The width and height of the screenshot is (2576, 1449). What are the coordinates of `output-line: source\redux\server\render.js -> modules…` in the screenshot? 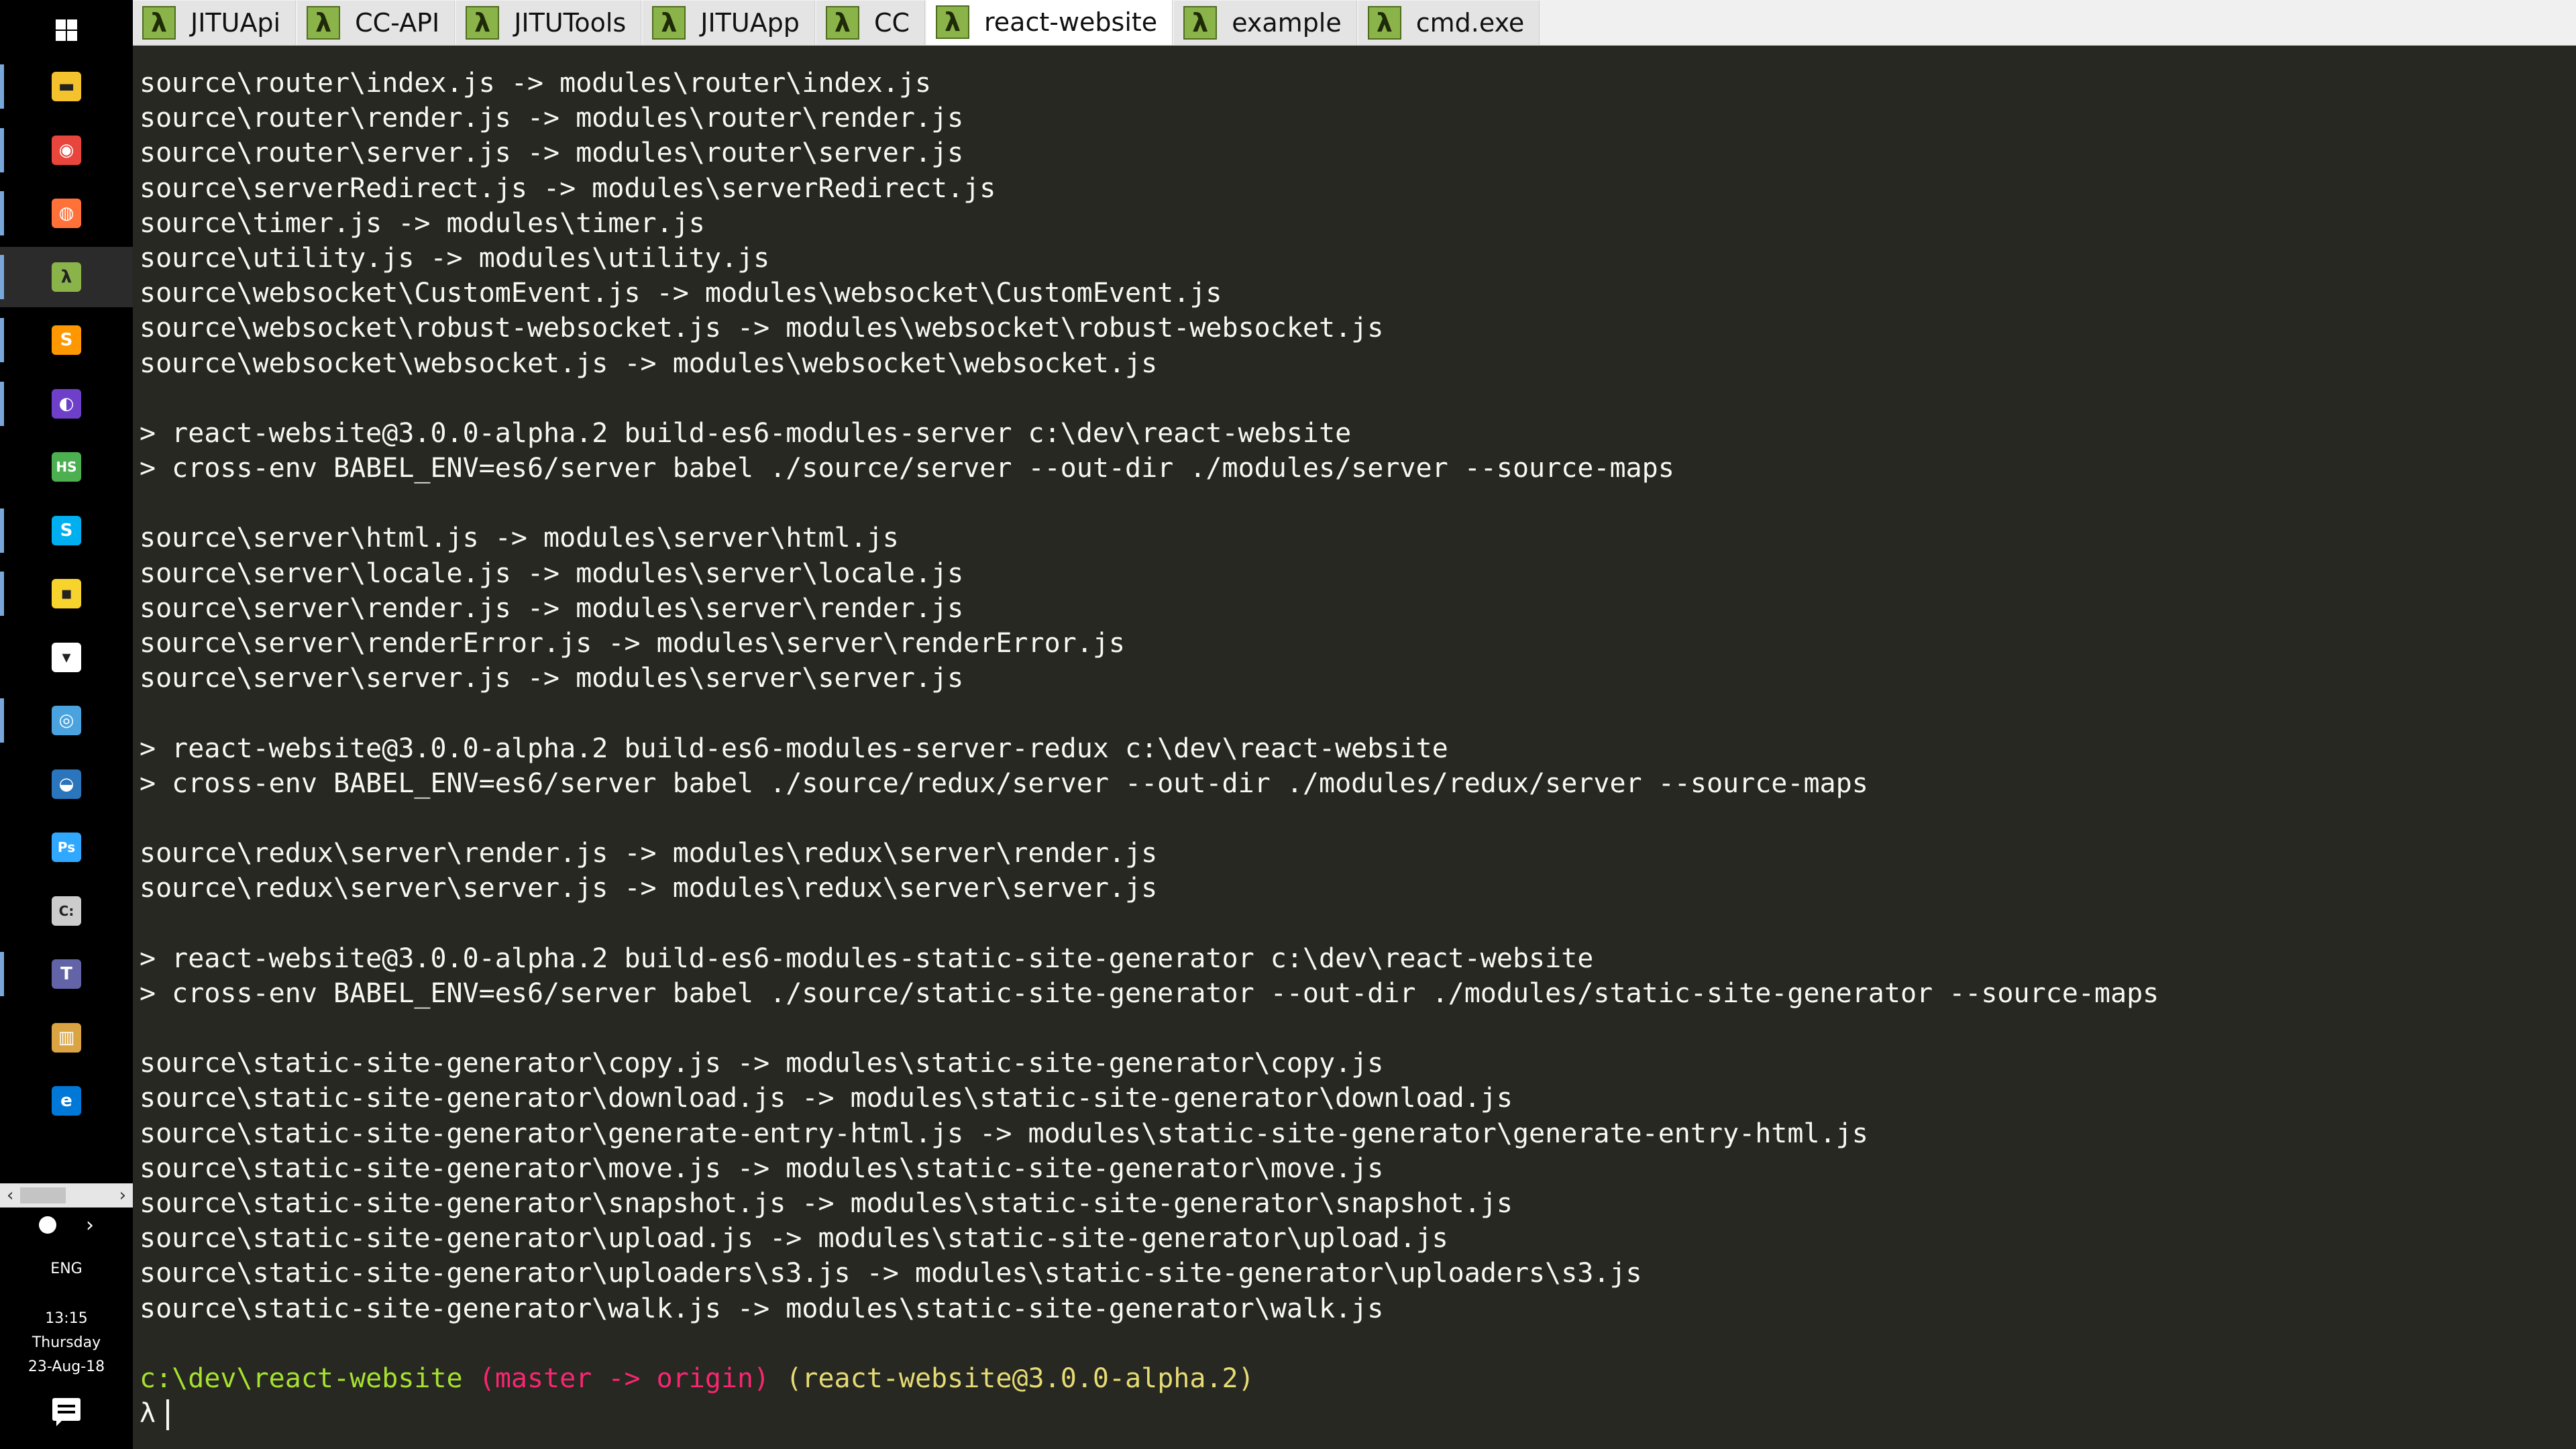 It's located at (649, 853).